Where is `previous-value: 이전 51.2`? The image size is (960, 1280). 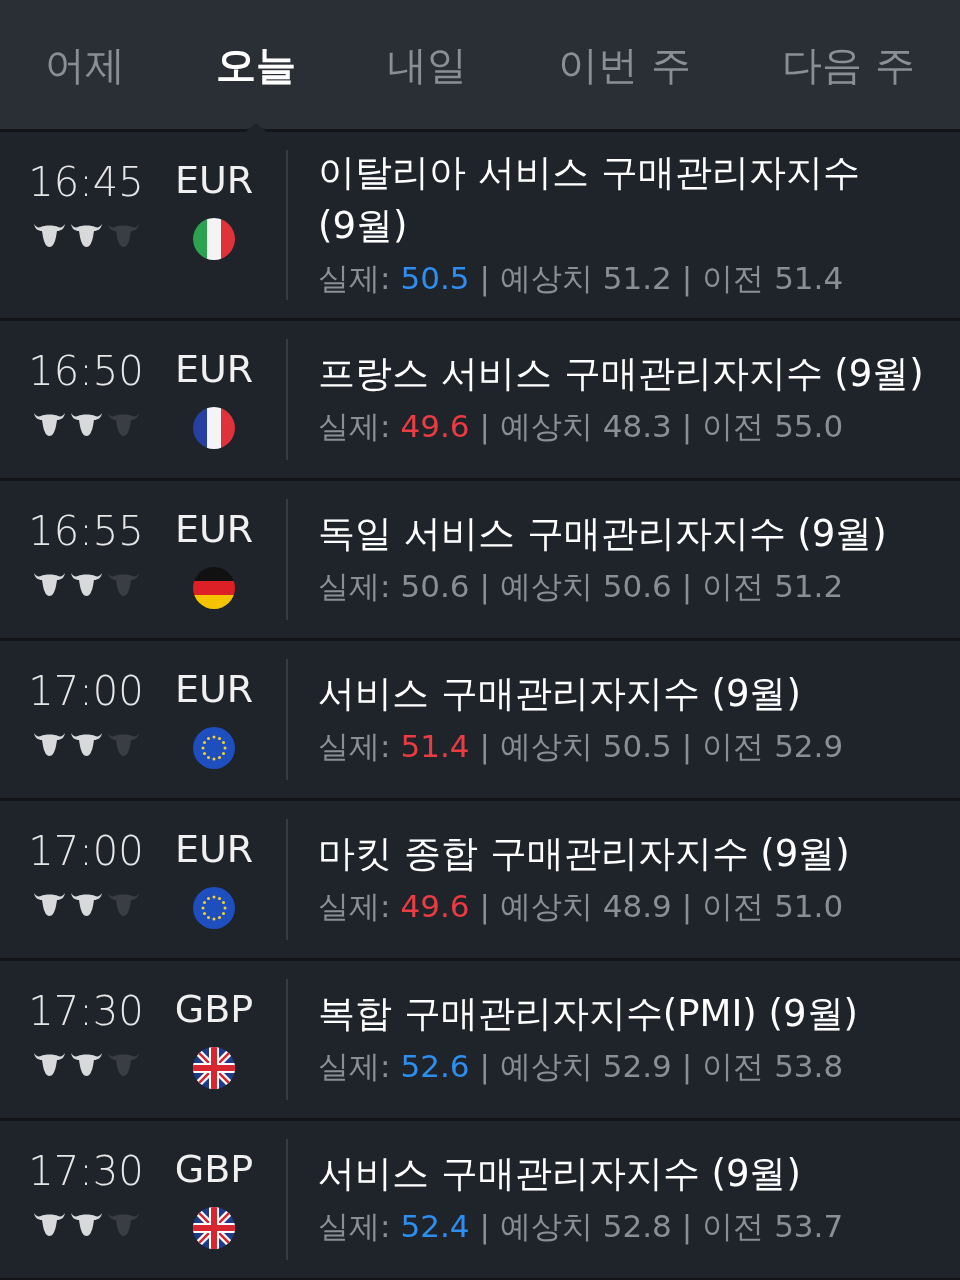
previous-value: 이전 51.2 is located at coordinates (773, 586).